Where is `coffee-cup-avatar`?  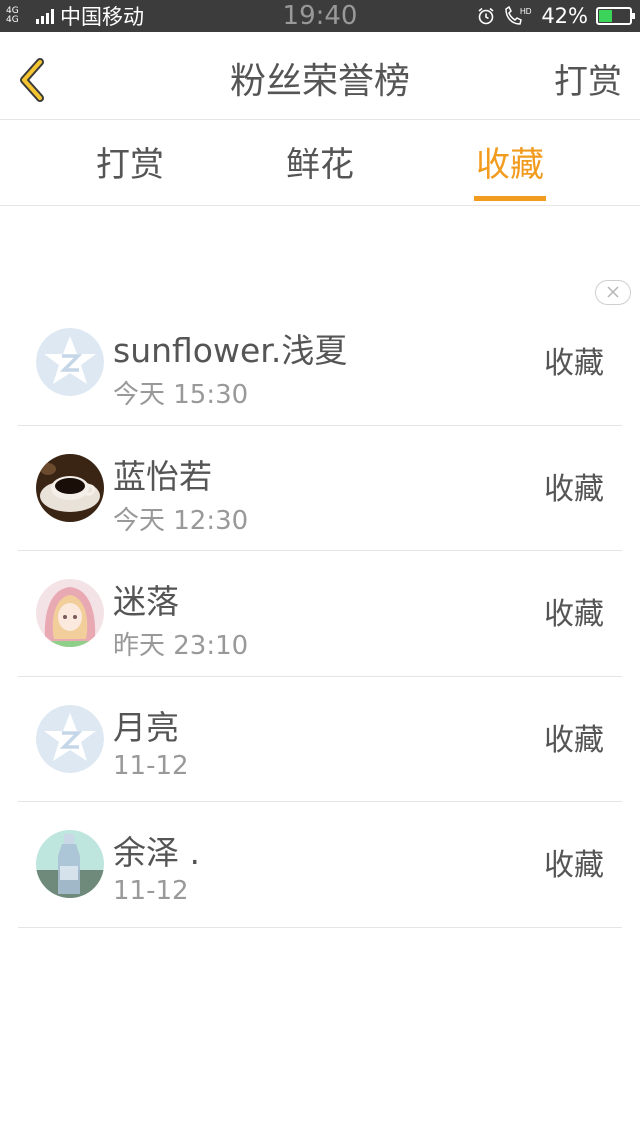 coffee-cup-avatar is located at coordinates (70, 487).